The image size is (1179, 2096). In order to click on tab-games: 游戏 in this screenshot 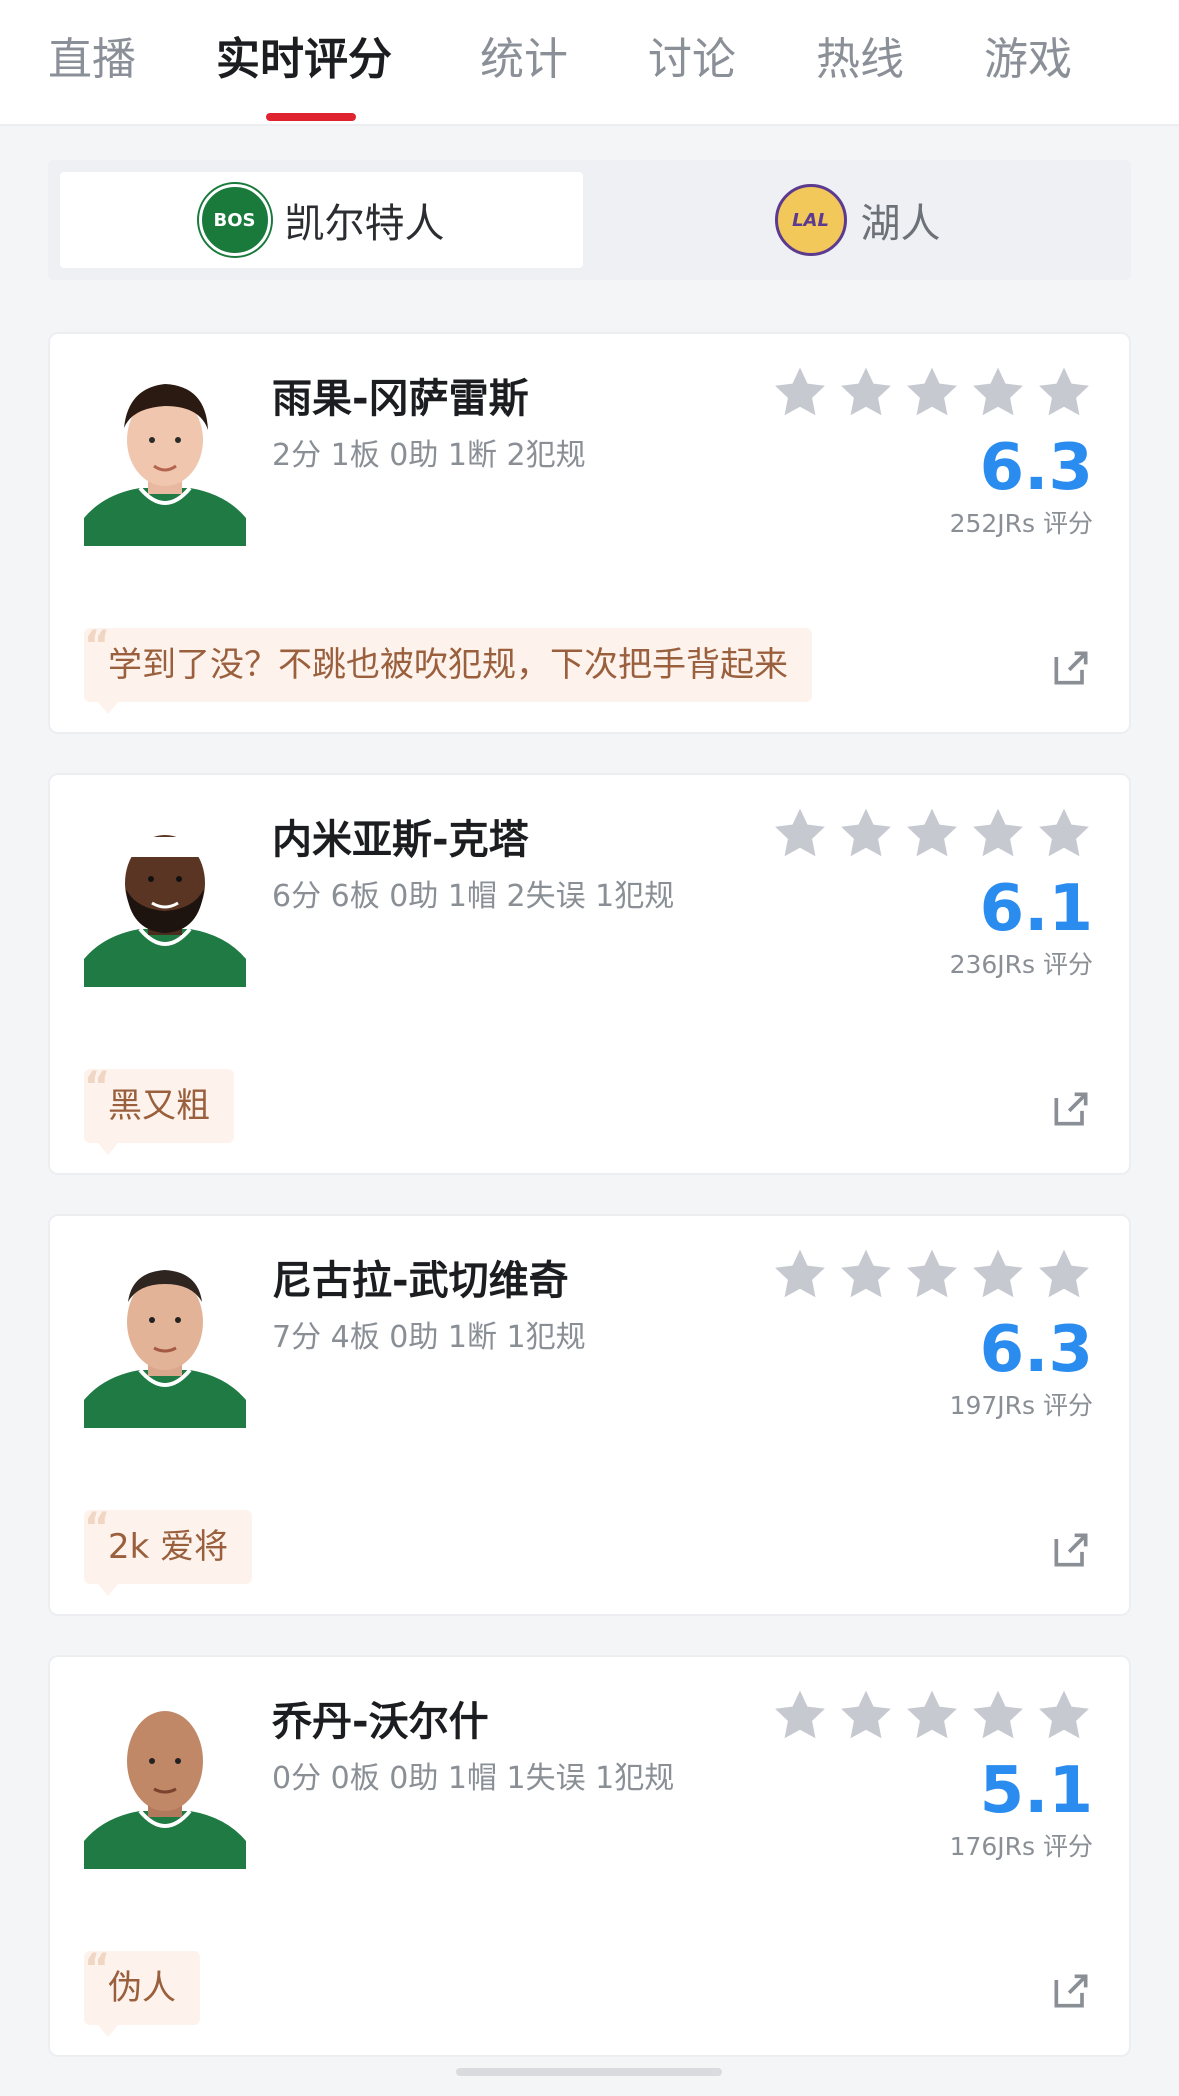, I will do `click(1028, 60)`.